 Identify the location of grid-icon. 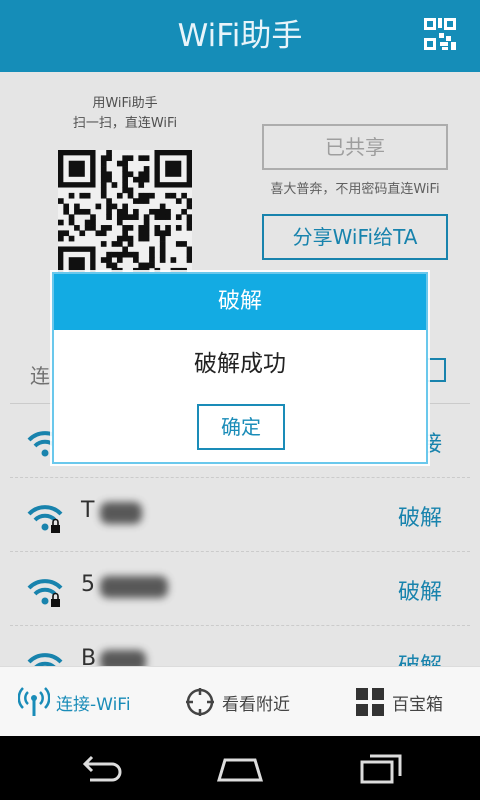
(370, 702).